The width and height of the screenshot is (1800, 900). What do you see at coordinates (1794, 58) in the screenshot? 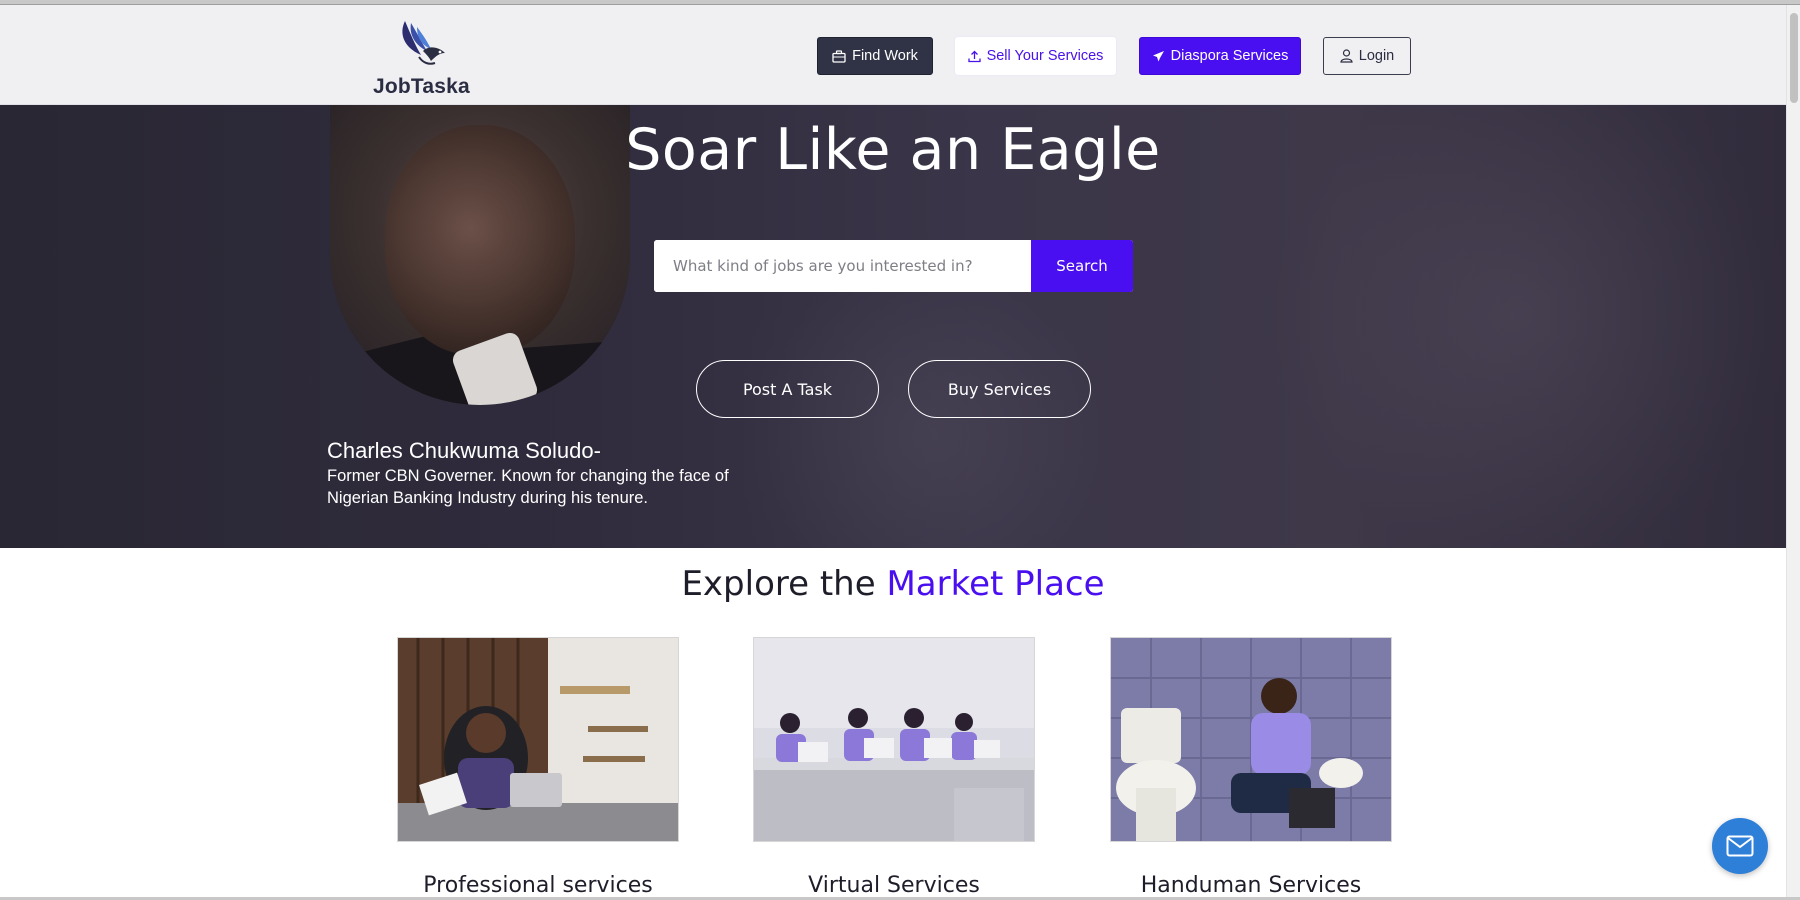
I see `scrollbar-thumb` at bounding box center [1794, 58].